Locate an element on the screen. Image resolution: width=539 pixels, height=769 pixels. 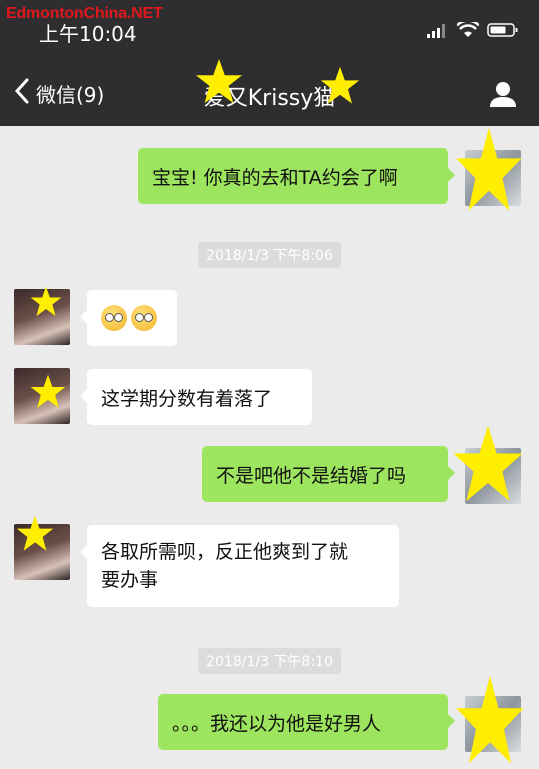
person-icon is located at coordinates (503, 94).